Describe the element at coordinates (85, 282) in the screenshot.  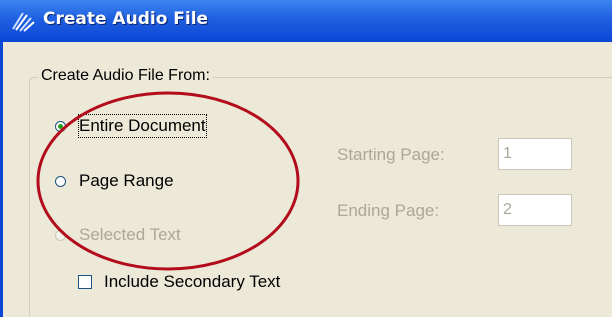
I see `checkbox-icon` at that location.